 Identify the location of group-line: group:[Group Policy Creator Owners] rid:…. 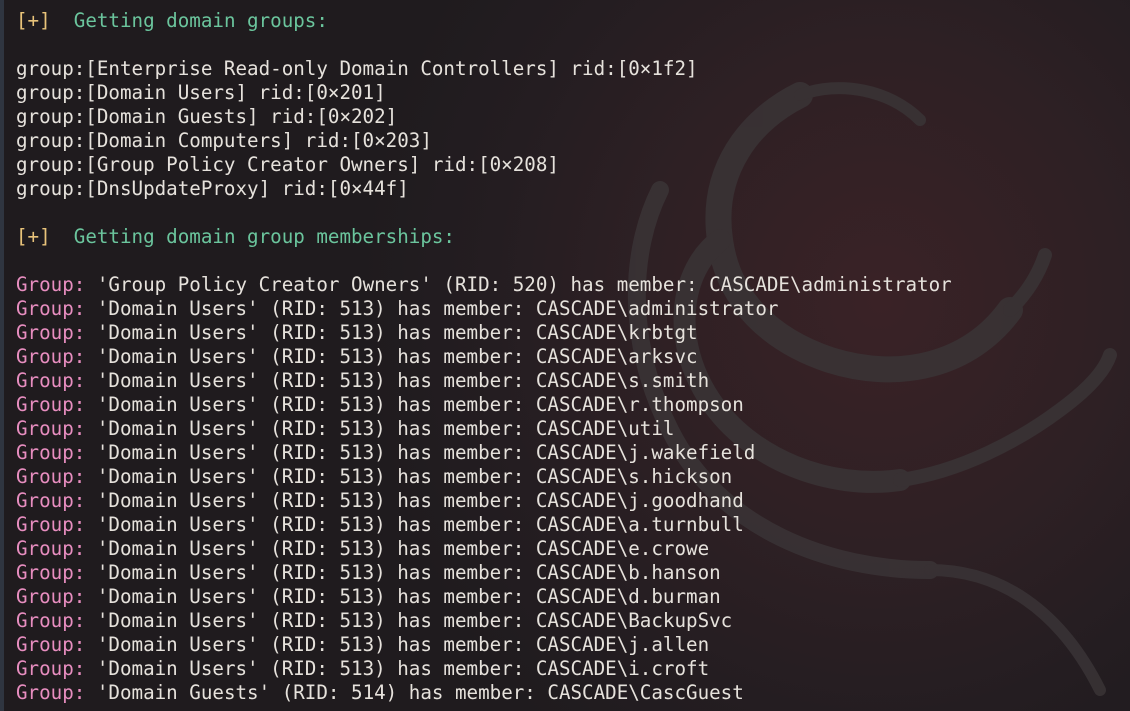
(287, 164).